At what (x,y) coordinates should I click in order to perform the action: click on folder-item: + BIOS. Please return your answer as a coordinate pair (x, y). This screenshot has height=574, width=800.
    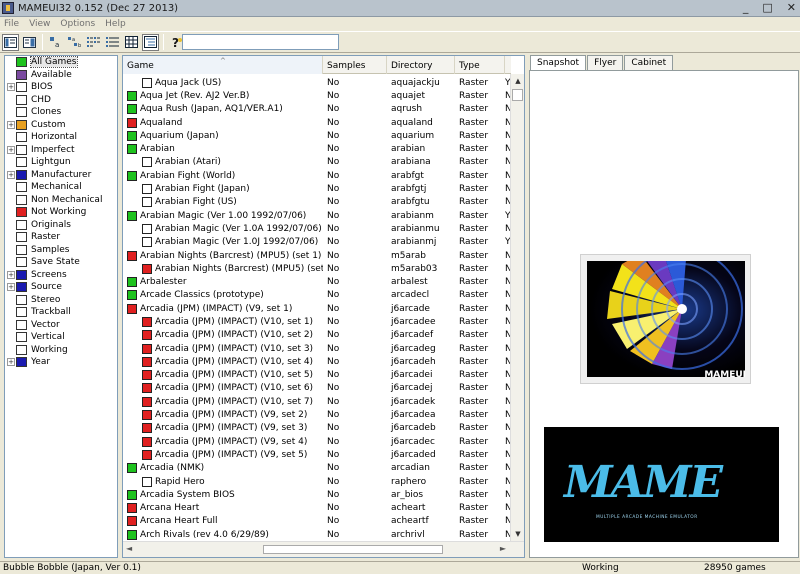
    Looking at the image, I should click on (61, 87).